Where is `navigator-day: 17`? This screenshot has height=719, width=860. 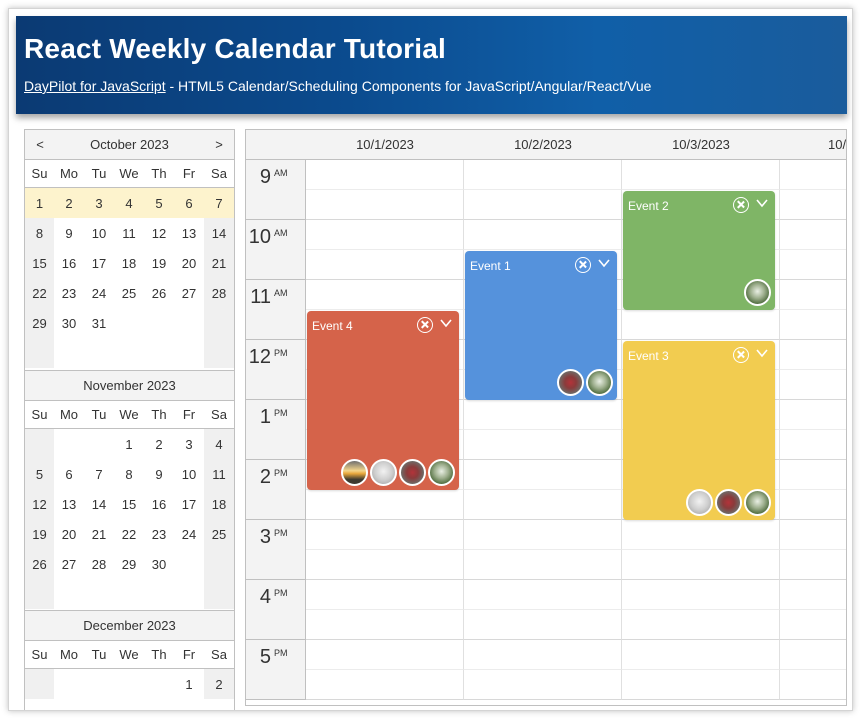
navigator-day: 17 is located at coordinates (189, 504).